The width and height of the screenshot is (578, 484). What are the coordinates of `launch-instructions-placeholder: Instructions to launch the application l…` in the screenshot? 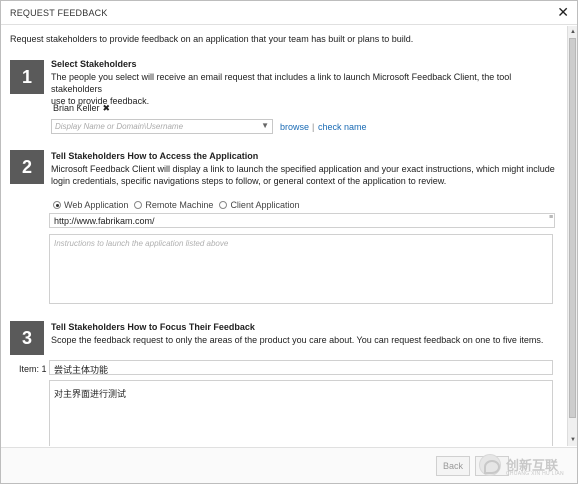 It's located at (141, 243).